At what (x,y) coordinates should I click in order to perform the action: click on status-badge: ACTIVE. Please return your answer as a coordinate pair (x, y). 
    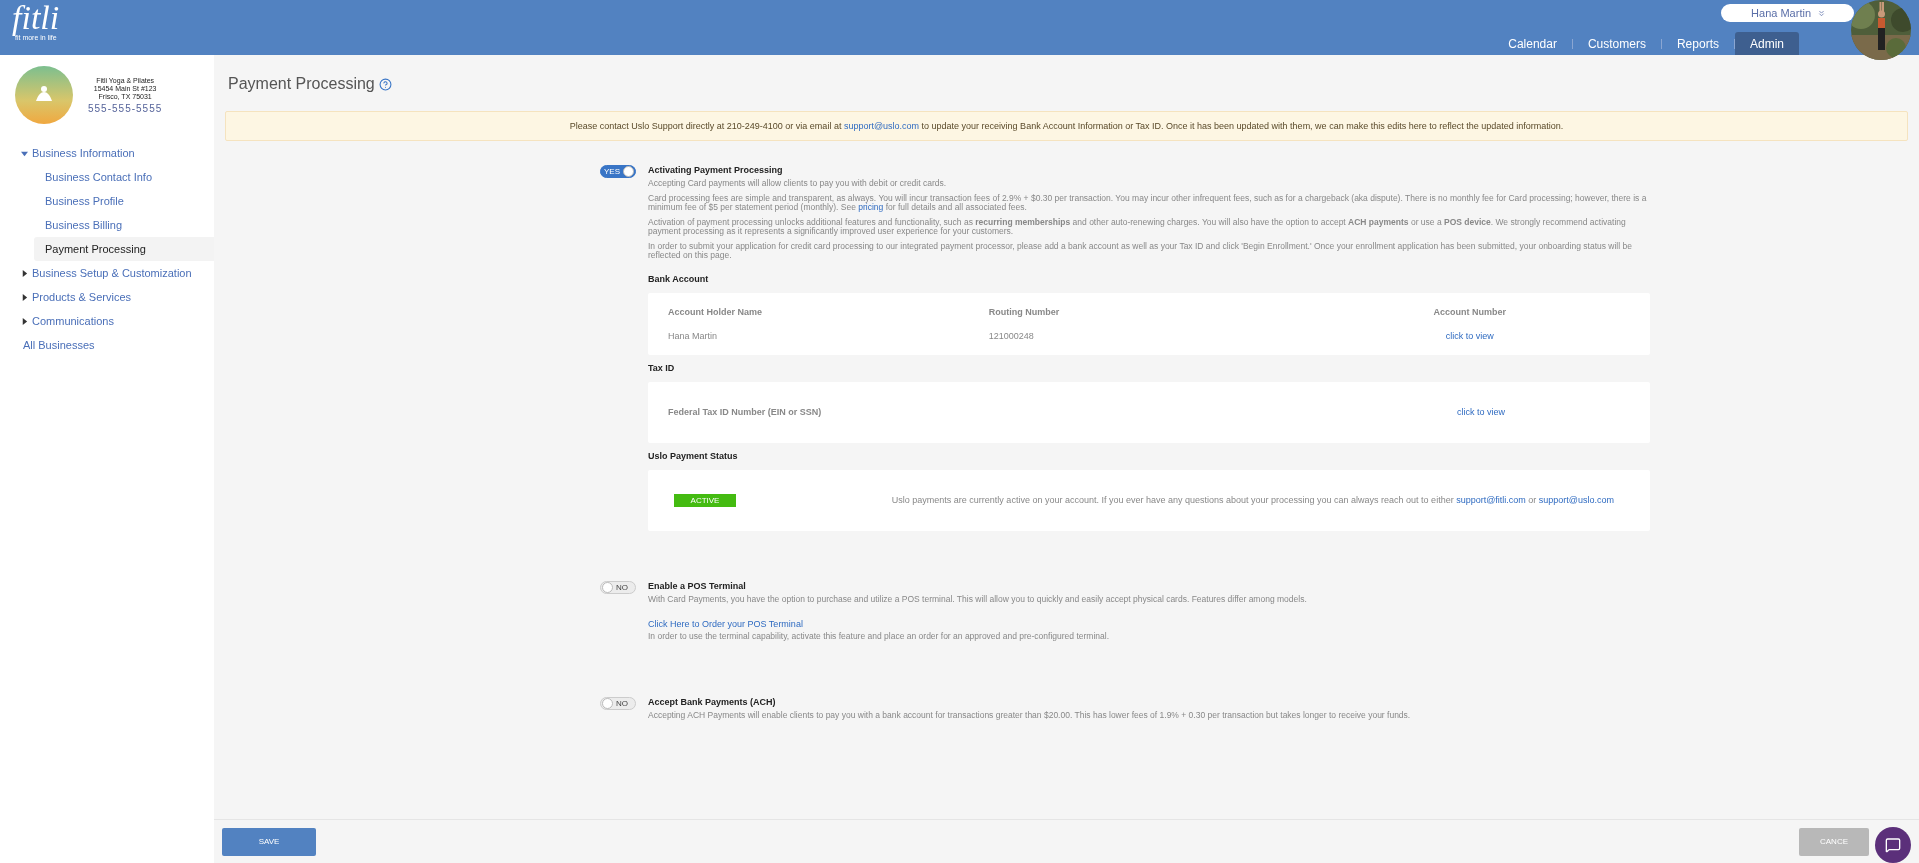
    Looking at the image, I should click on (705, 500).